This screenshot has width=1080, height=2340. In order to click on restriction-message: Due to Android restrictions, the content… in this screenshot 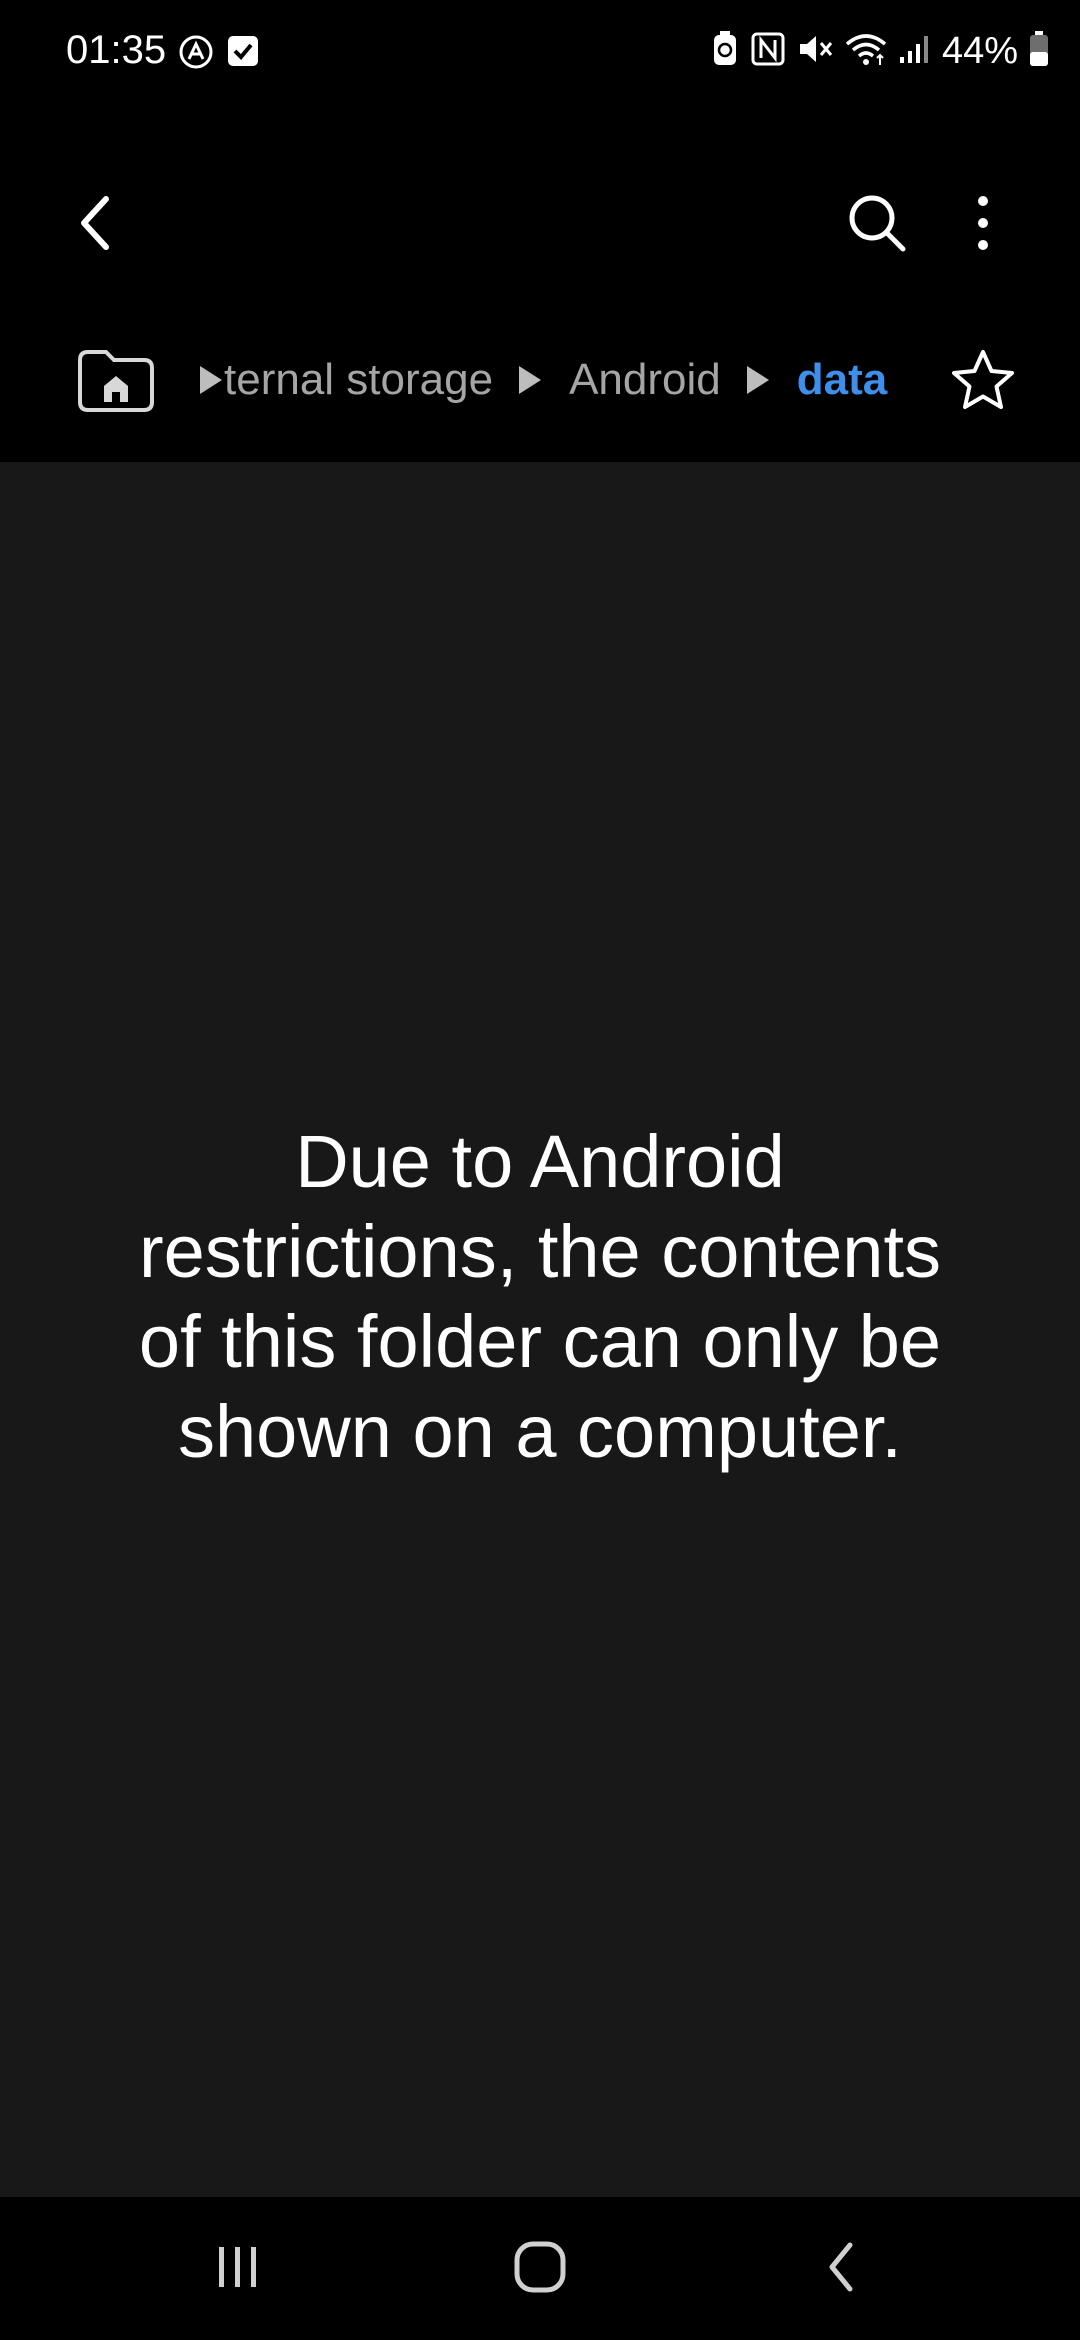, I will do `click(540, 1296)`.